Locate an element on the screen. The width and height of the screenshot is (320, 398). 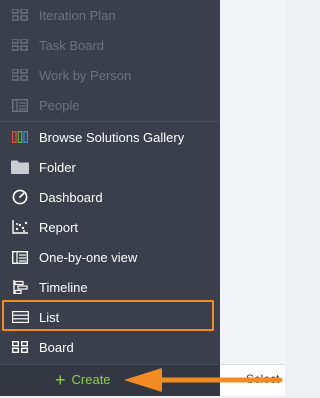
solutions-gallery-icon is located at coordinates (20, 137).